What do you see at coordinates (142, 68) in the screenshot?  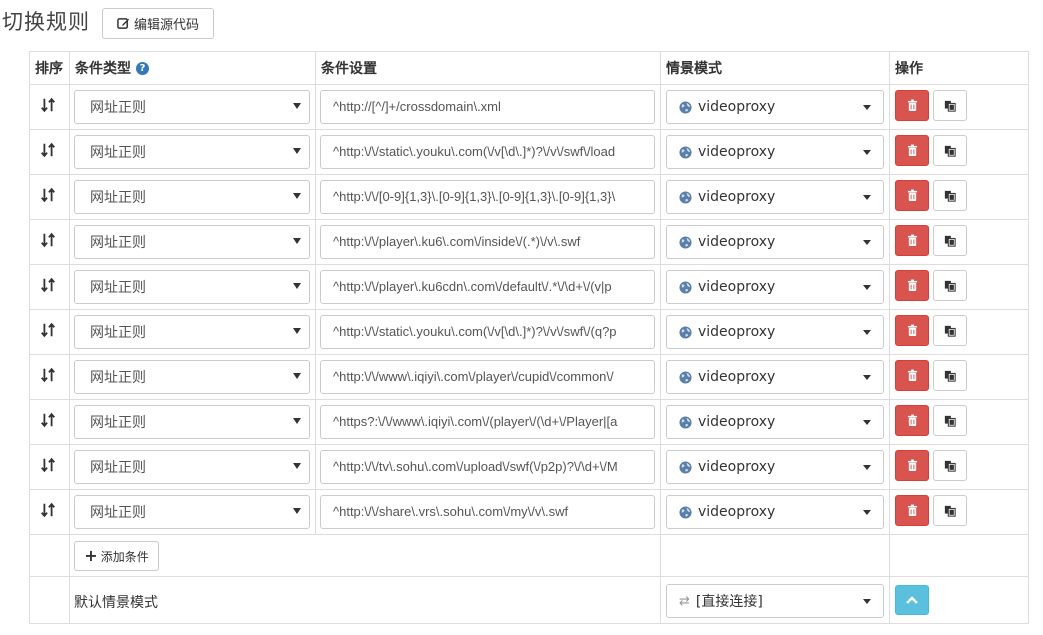 I see `help-icon: ?` at bounding box center [142, 68].